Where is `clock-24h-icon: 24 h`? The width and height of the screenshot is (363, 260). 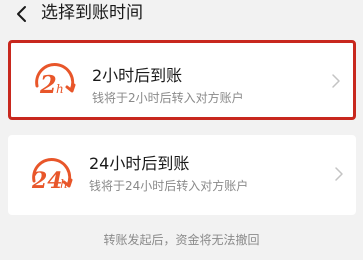
clock-24h-icon: 24 h is located at coordinates (52, 176).